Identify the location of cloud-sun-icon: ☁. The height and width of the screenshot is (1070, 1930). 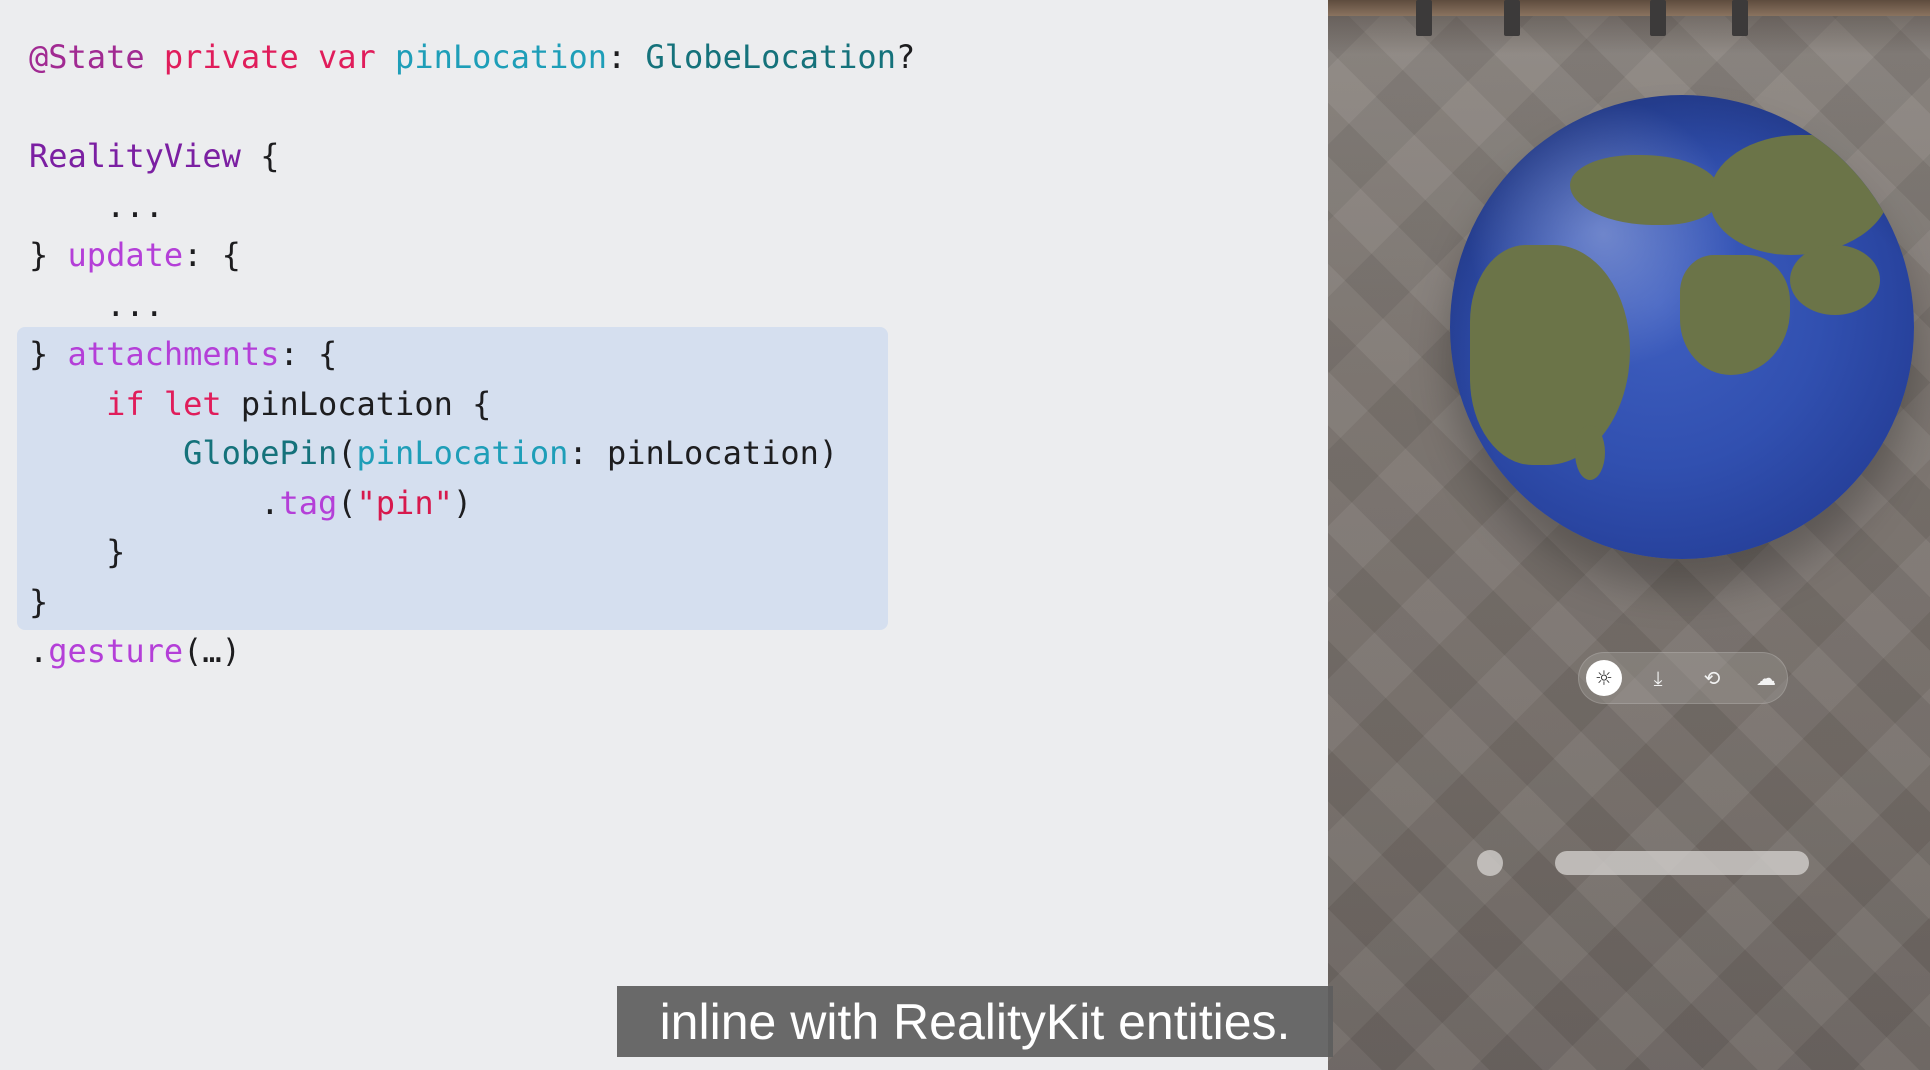
(1766, 678).